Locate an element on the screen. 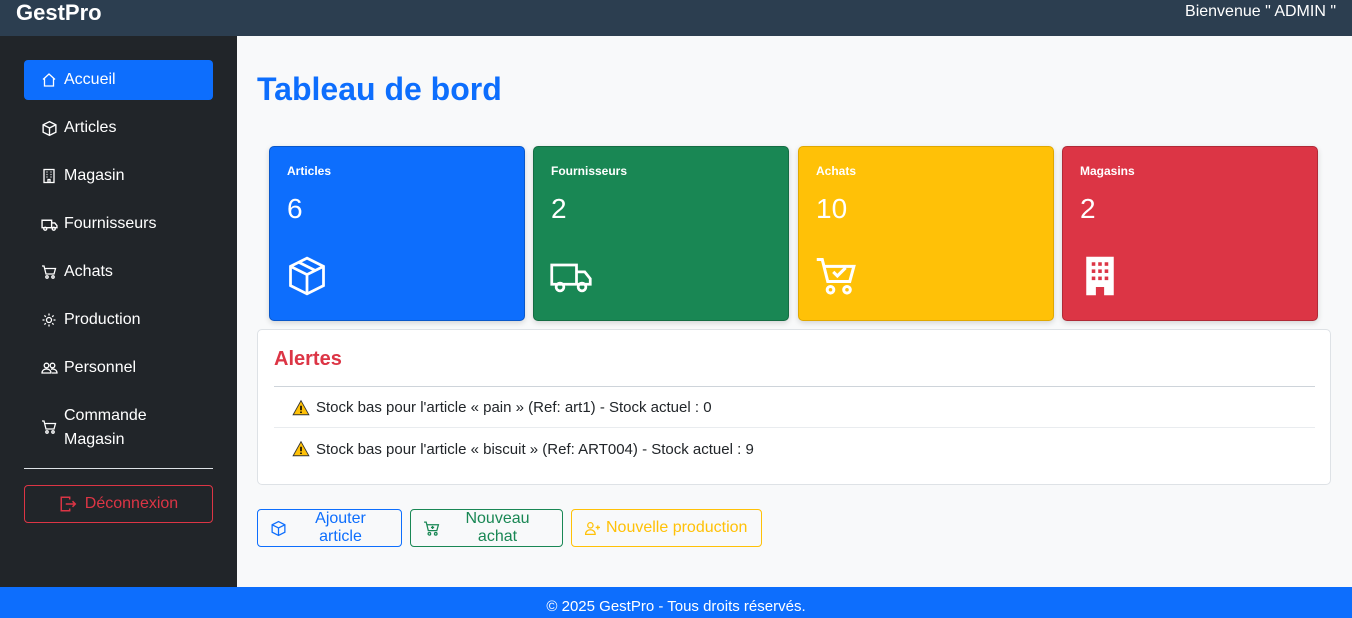  stat-card-articles: Articles 6 is located at coordinates (397, 233).